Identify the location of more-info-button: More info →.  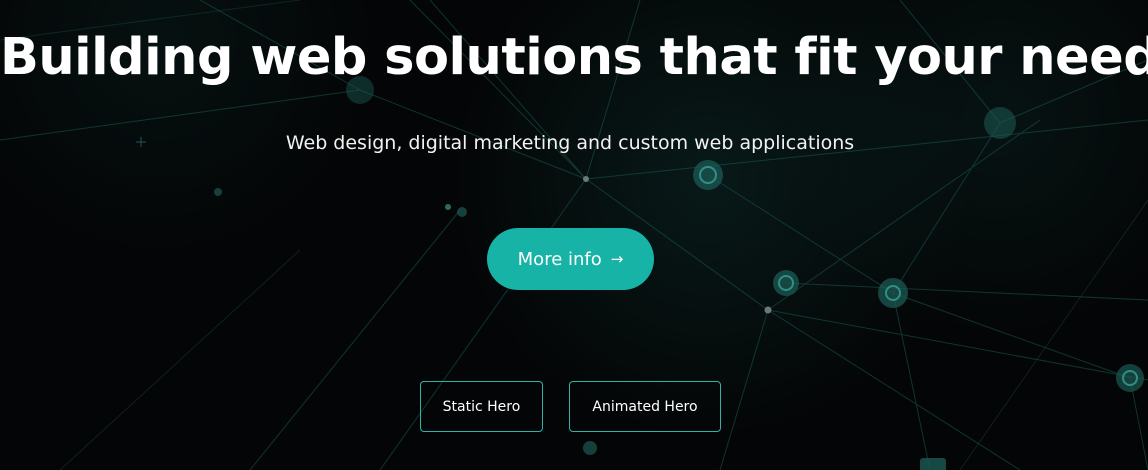
(570, 259).